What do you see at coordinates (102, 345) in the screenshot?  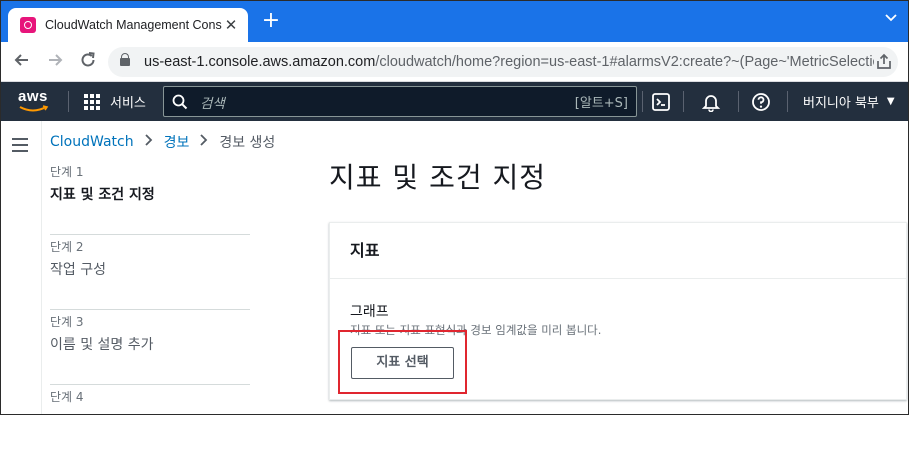 I see `step-title: 이름 및 설명 추가` at bounding box center [102, 345].